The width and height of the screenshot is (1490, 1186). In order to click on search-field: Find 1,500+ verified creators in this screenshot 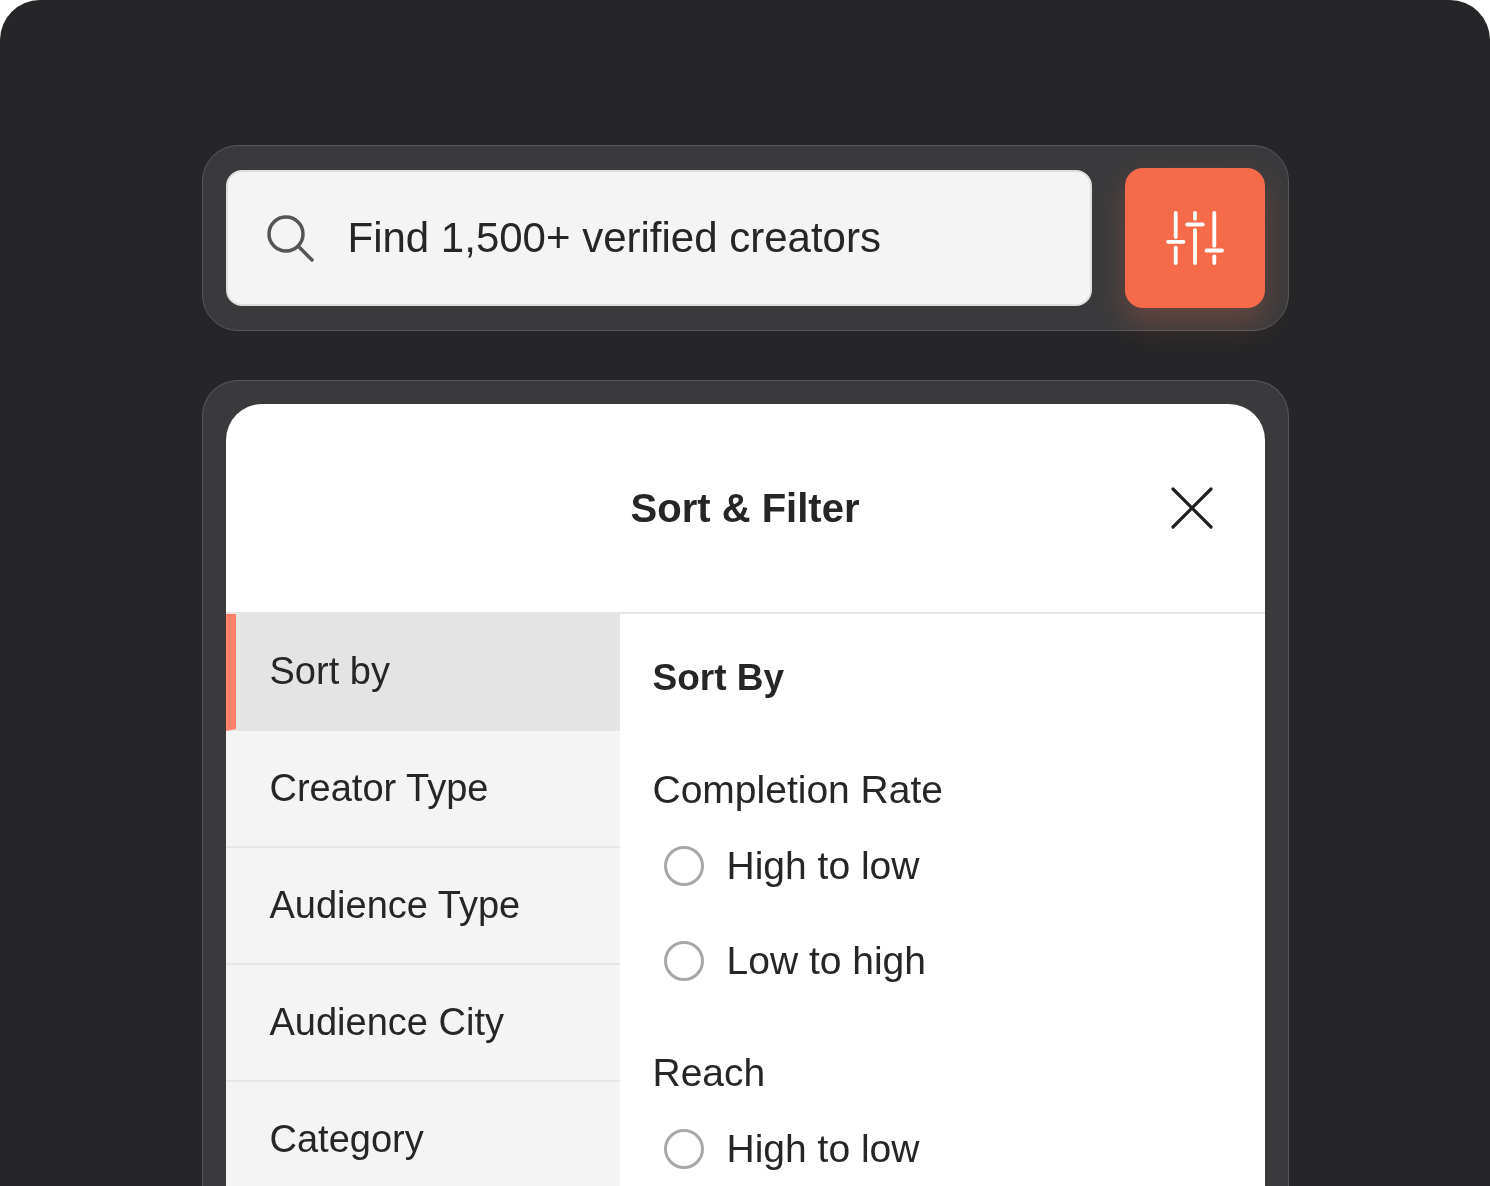, I will do `click(658, 238)`.